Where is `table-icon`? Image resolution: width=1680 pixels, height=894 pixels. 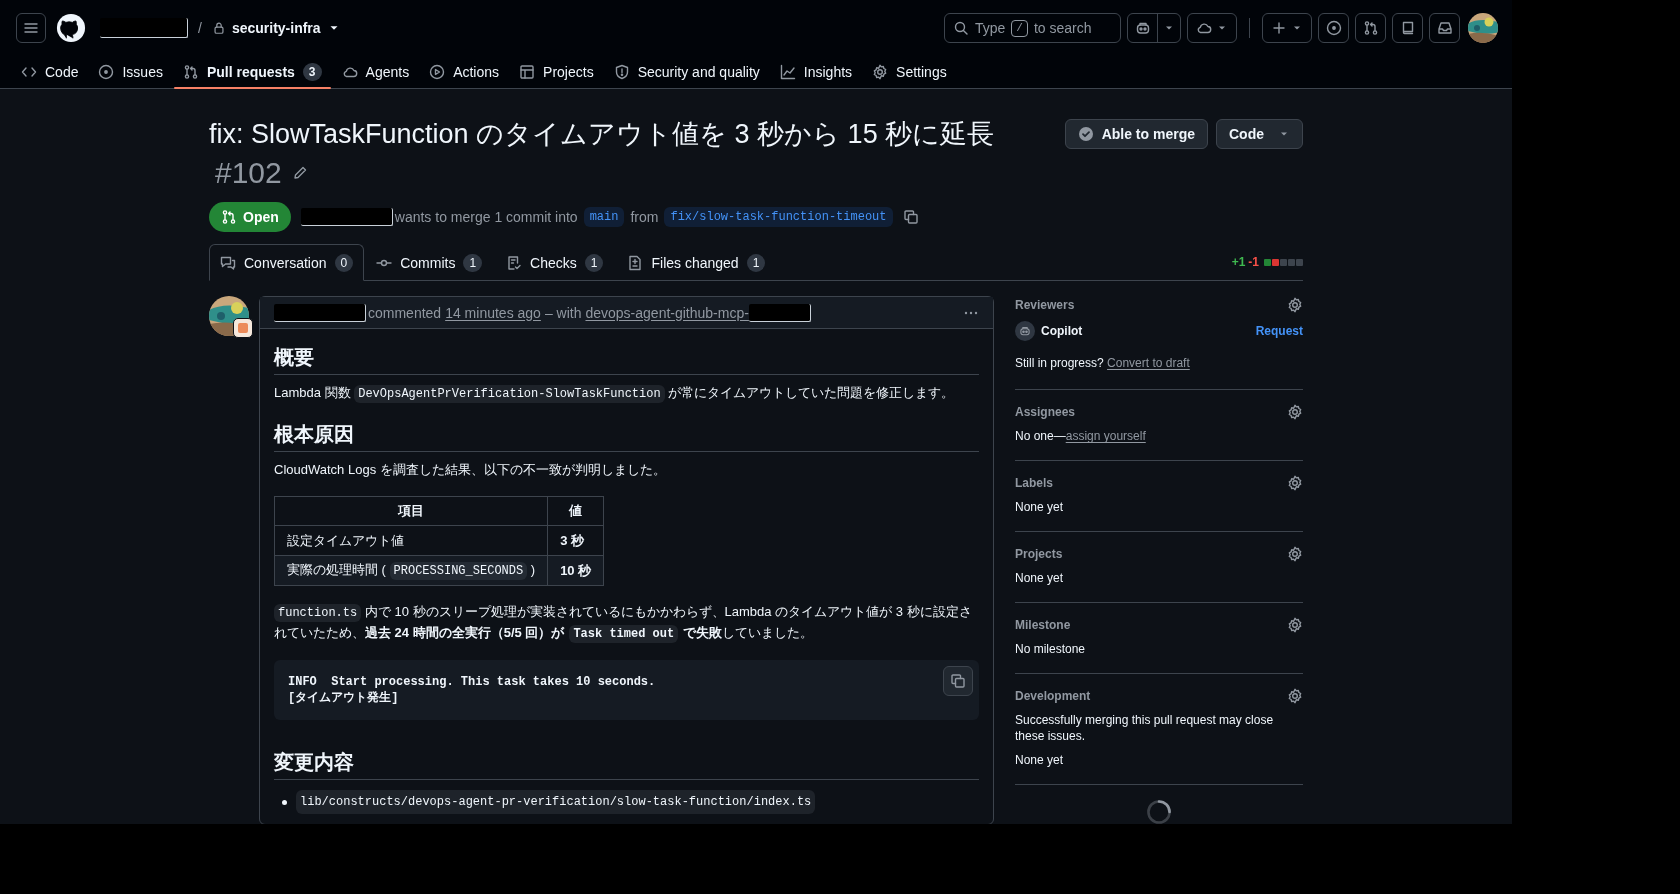 table-icon is located at coordinates (527, 72).